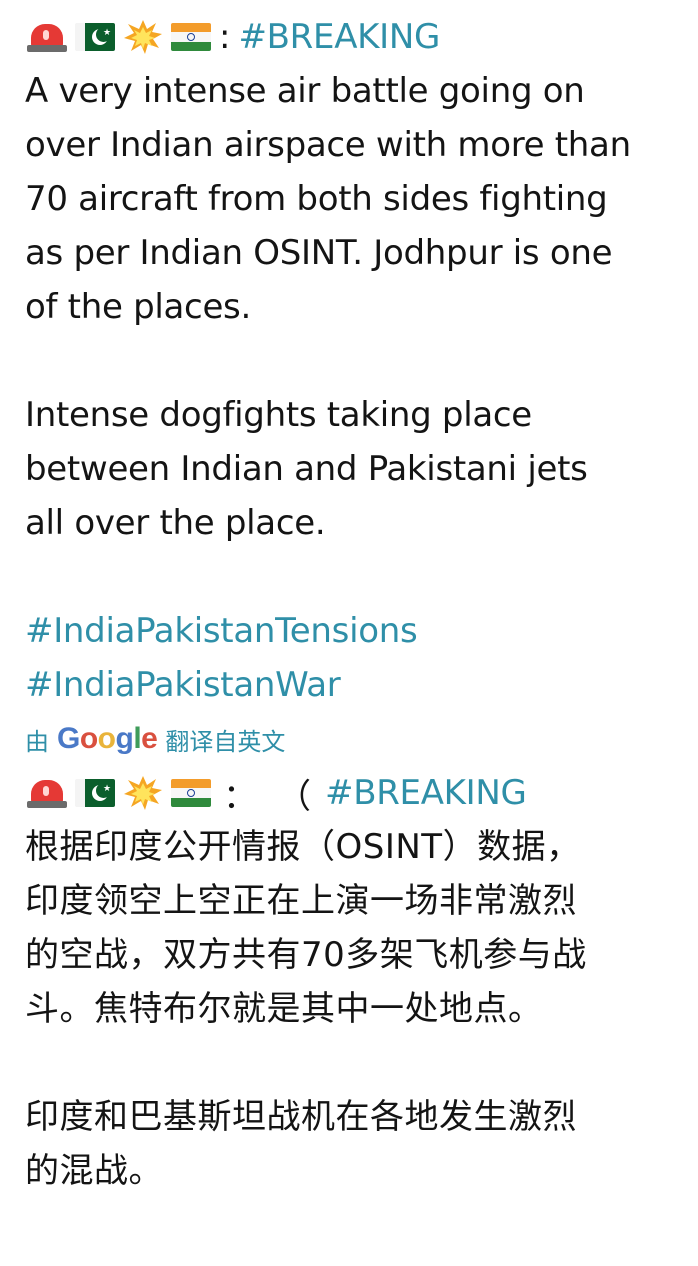 This screenshot has height=1266, width=698. Describe the element at coordinates (94, 1171) in the screenshot. I see `translated-text-line: 的混战。` at that location.